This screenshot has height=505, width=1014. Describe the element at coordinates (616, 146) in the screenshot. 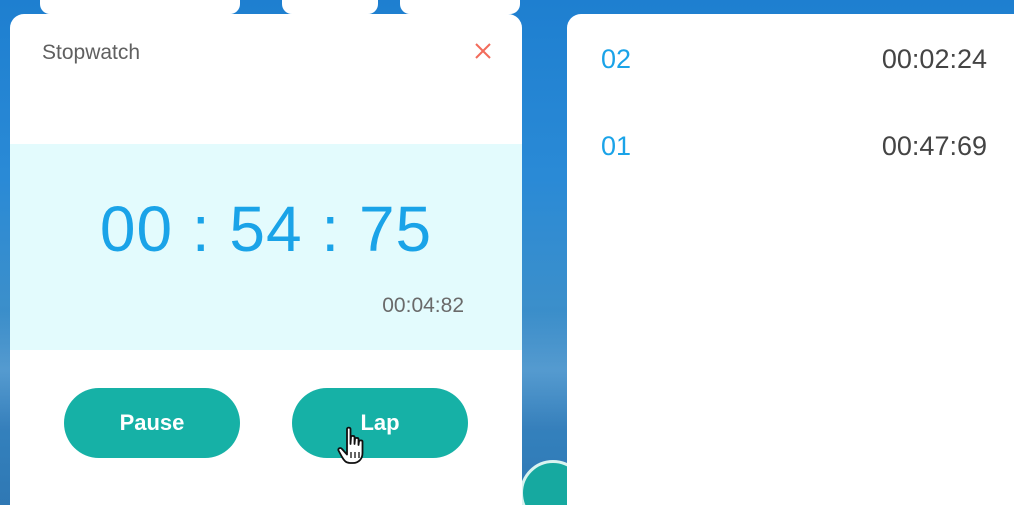

I see `lap-number: 01` at that location.